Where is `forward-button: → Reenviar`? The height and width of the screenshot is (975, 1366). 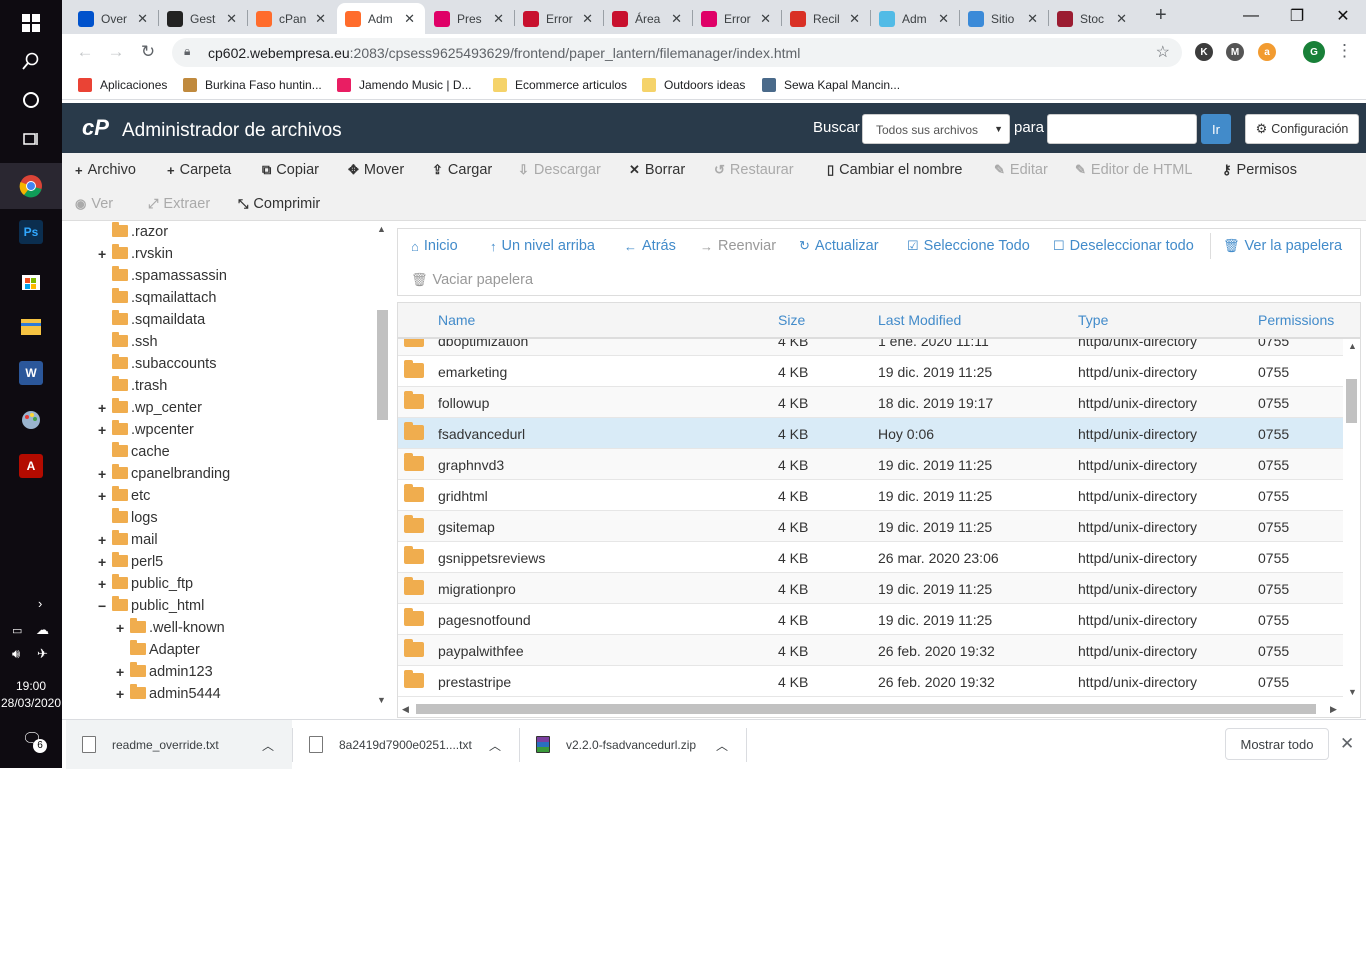 forward-button: → Reenviar is located at coordinates (738, 246).